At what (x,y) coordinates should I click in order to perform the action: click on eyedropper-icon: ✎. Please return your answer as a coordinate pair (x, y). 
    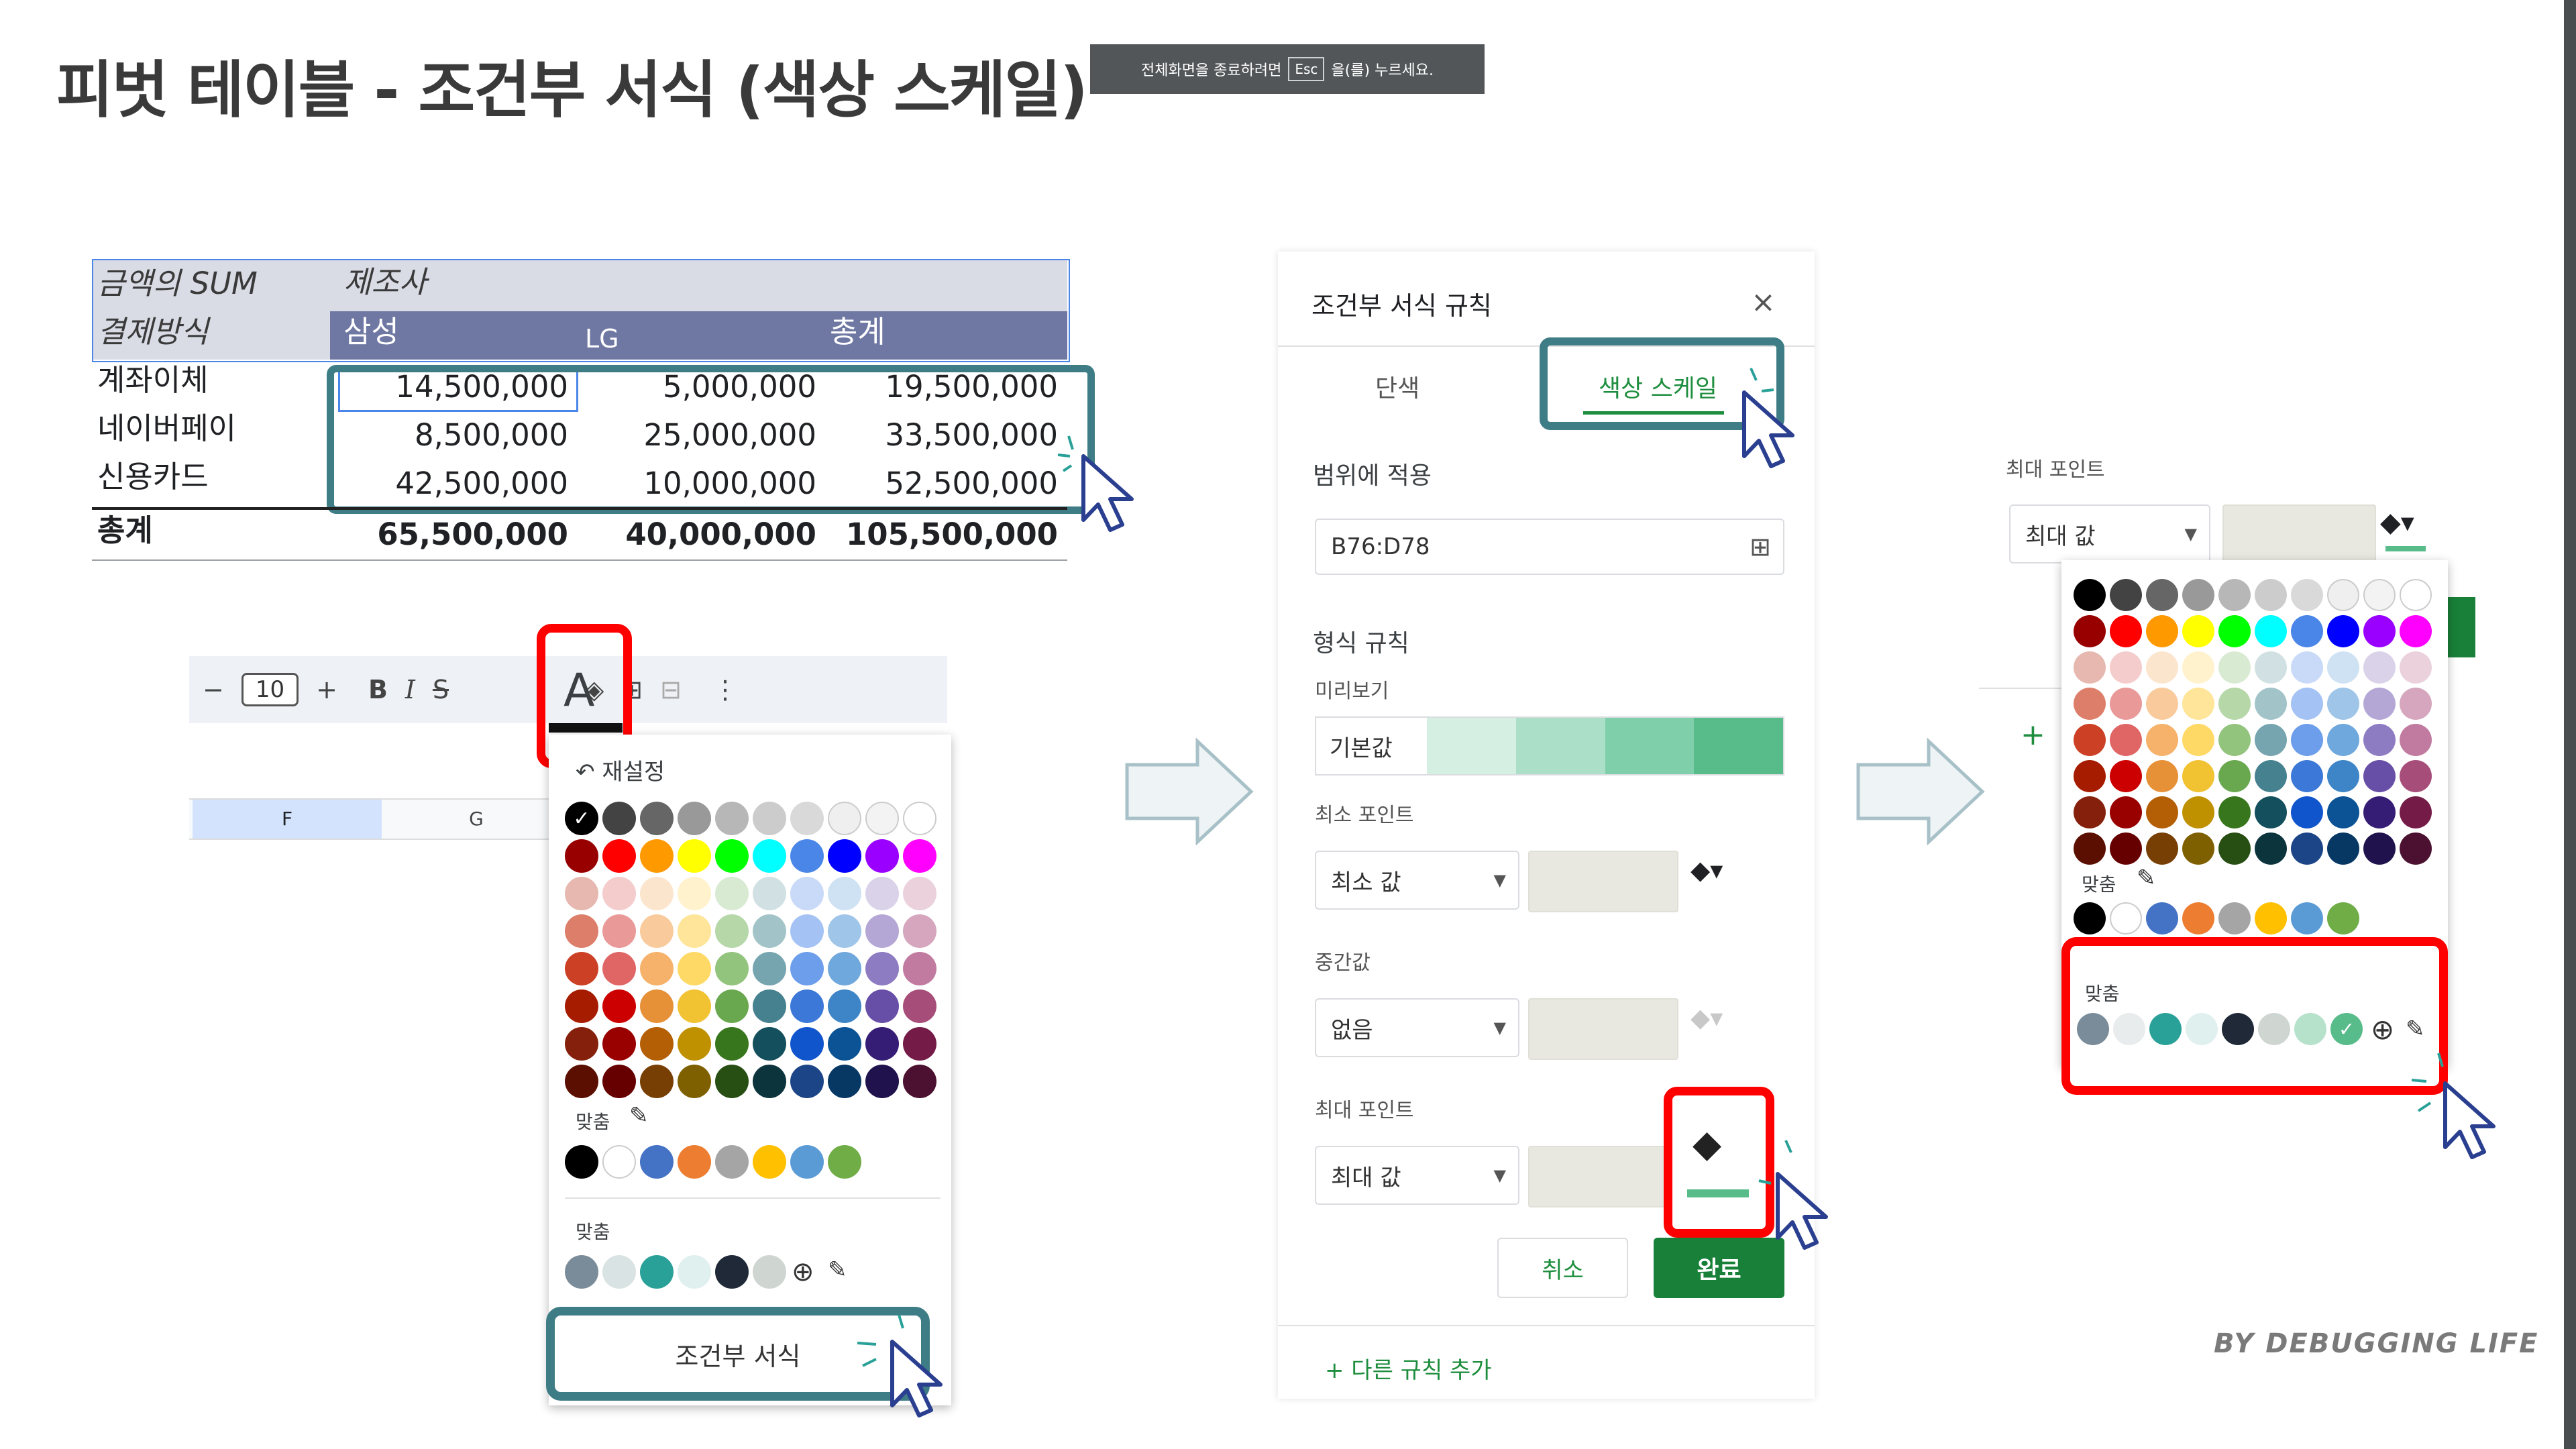
    Looking at the image, I should click on (2415, 1029).